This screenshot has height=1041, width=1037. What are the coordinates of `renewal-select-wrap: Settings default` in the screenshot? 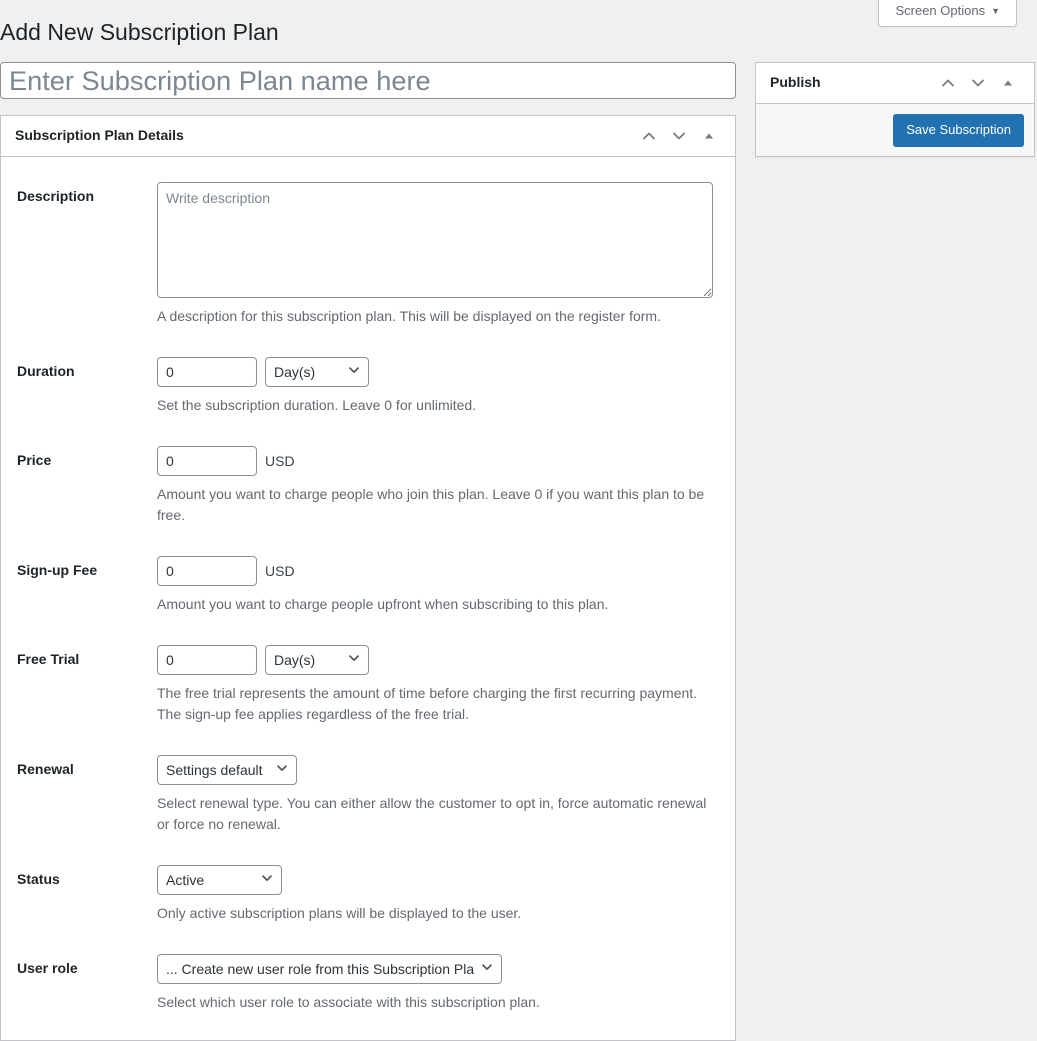 It's located at (227, 770).